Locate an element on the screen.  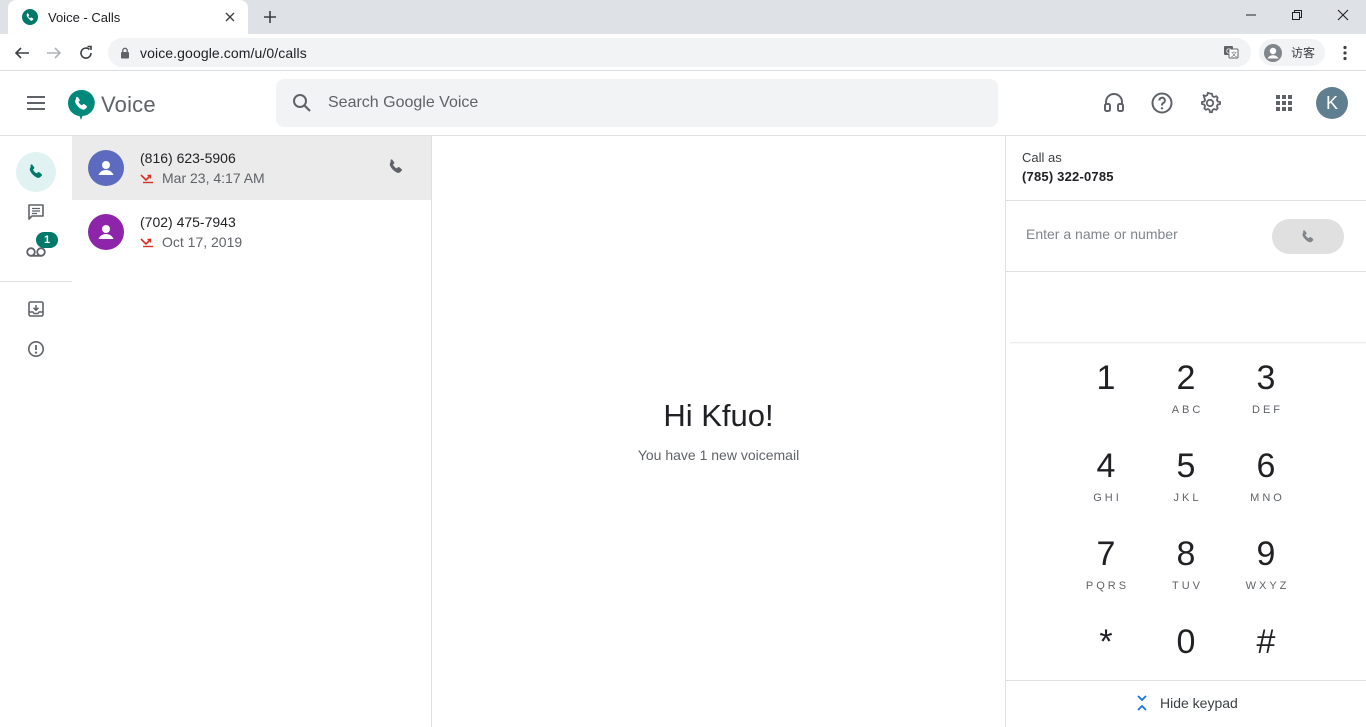
dial-call-button is located at coordinates (1308, 236).